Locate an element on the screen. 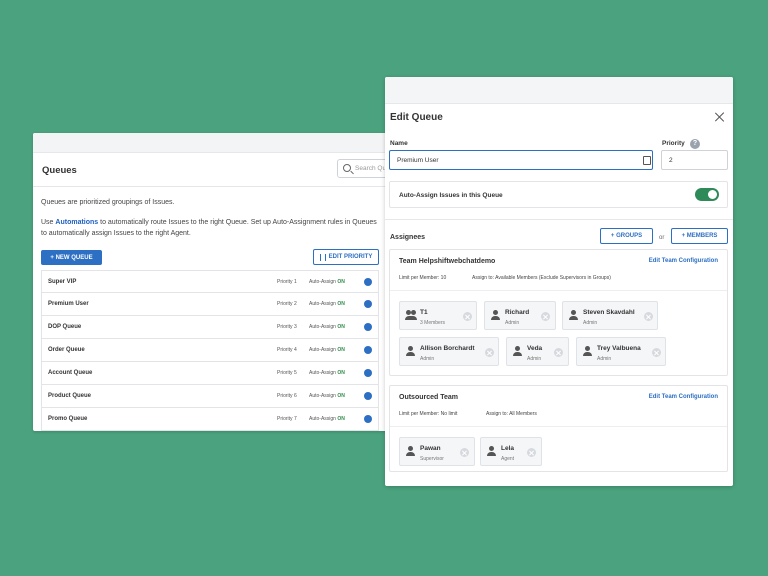  queues-title: Queues is located at coordinates (59, 170).